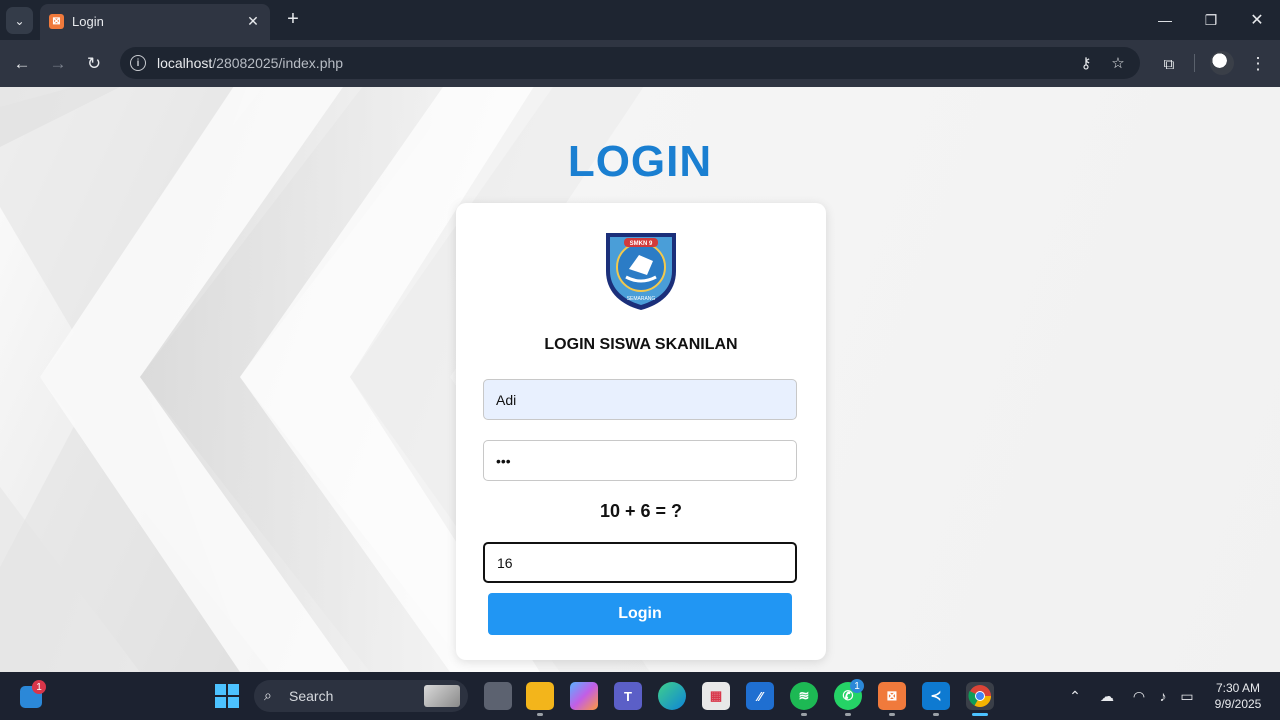 The height and width of the screenshot is (720, 1280). Describe the element at coordinates (1165, 20) in the screenshot. I see `minimize-button: —` at that location.